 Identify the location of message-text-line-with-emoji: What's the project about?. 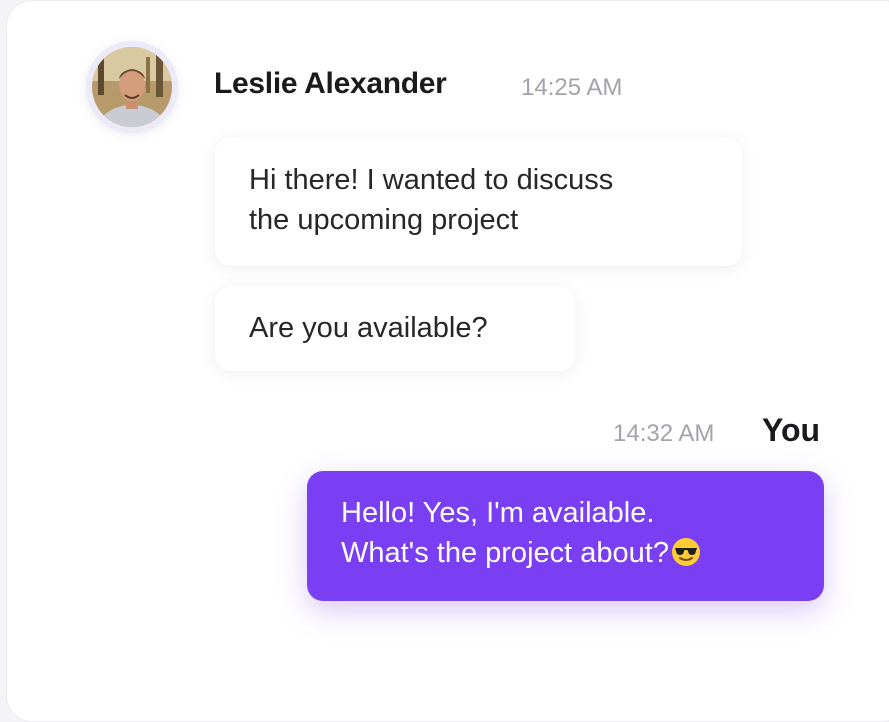
(582, 553).